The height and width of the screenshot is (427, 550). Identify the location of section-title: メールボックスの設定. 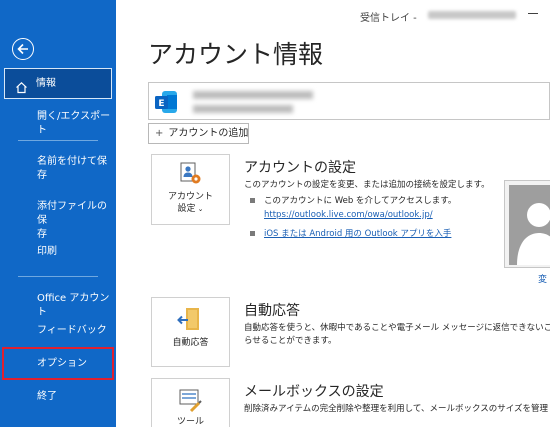
(314, 392).